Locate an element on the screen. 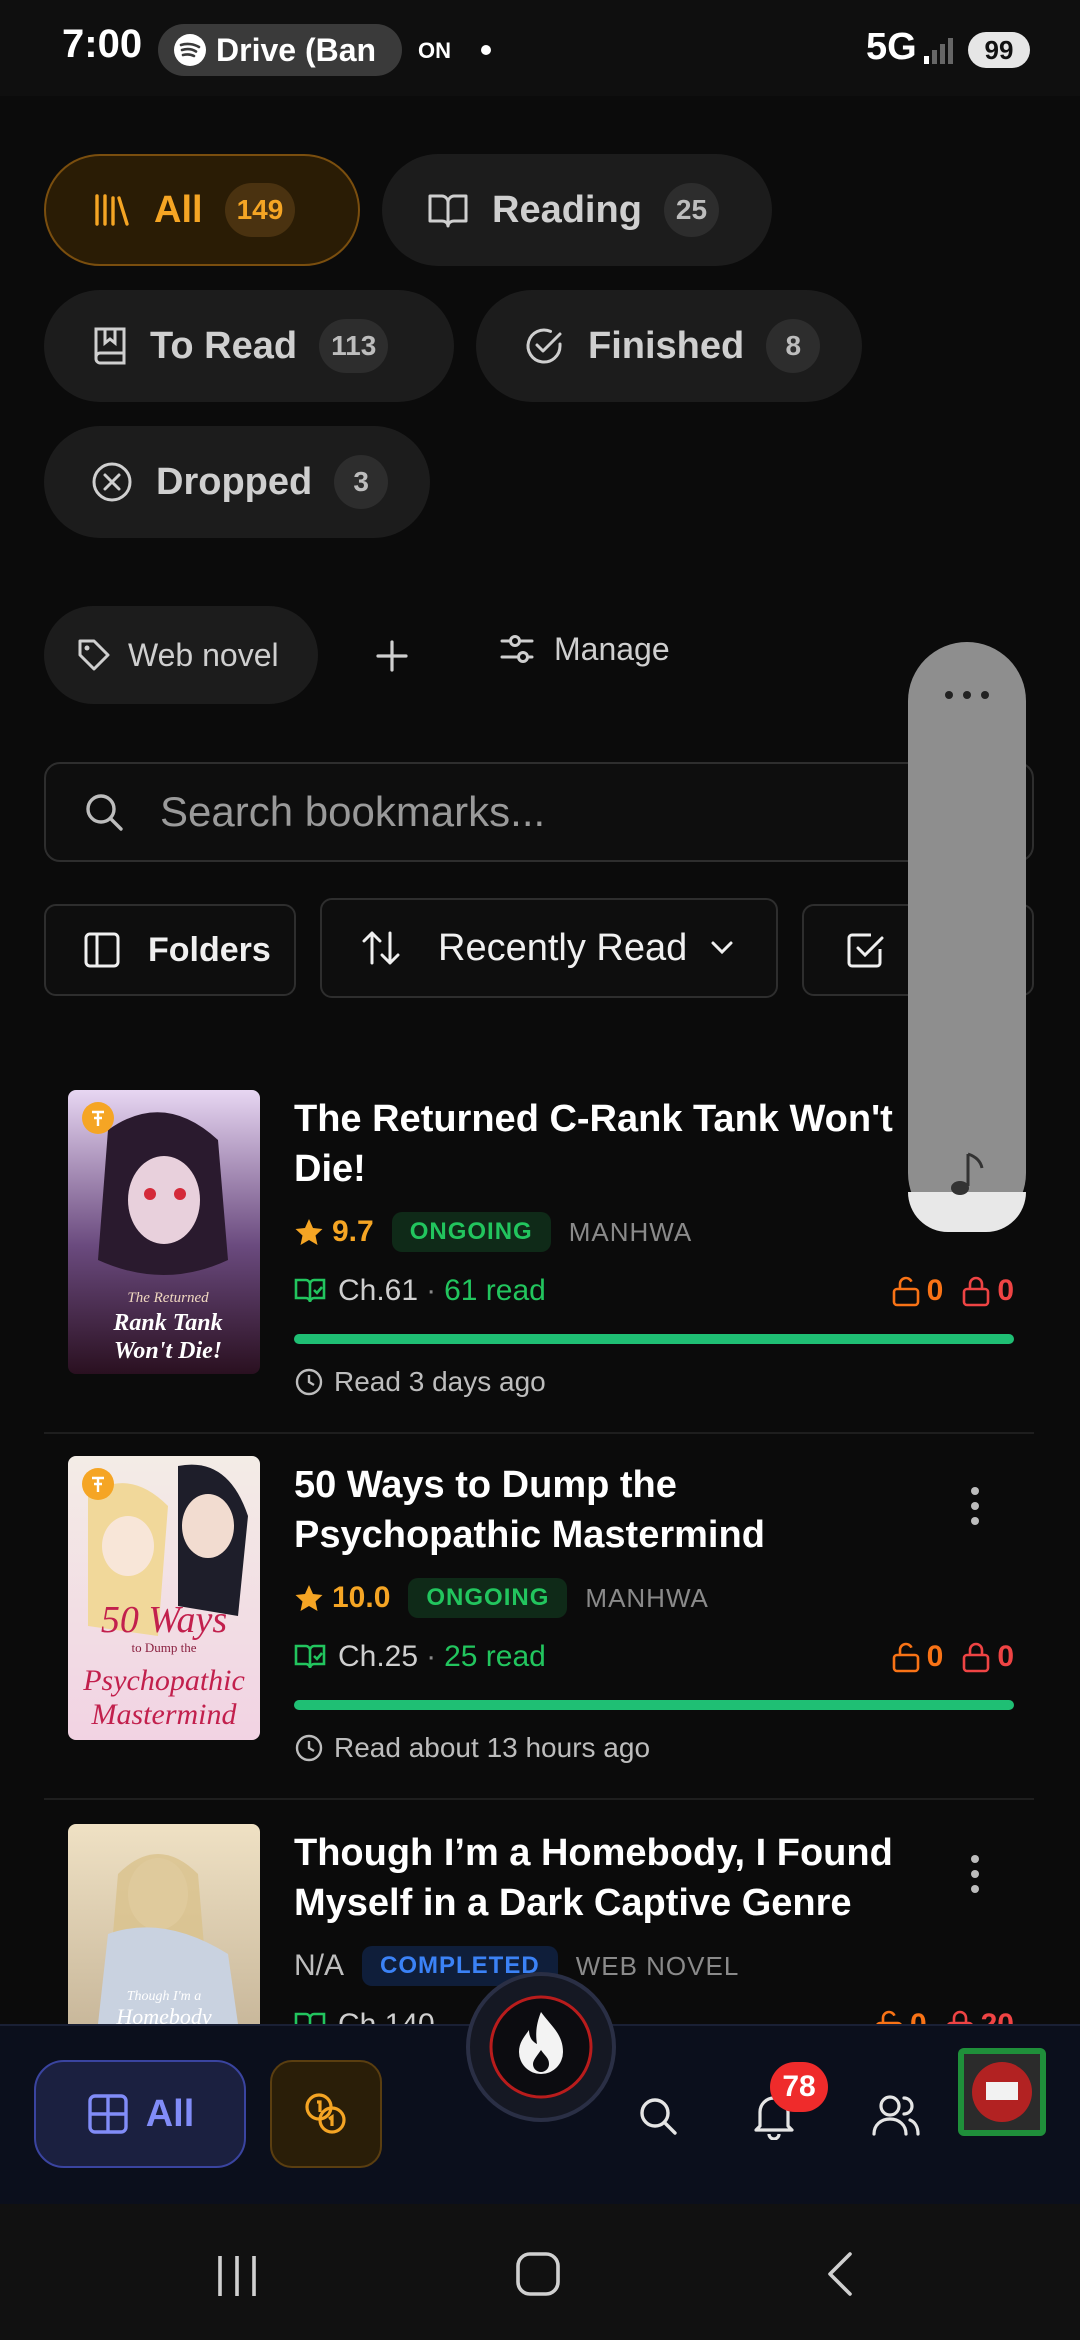 The height and width of the screenshot is (2340, 1080). folders-button: Folders is located at coordinates (170, 950).